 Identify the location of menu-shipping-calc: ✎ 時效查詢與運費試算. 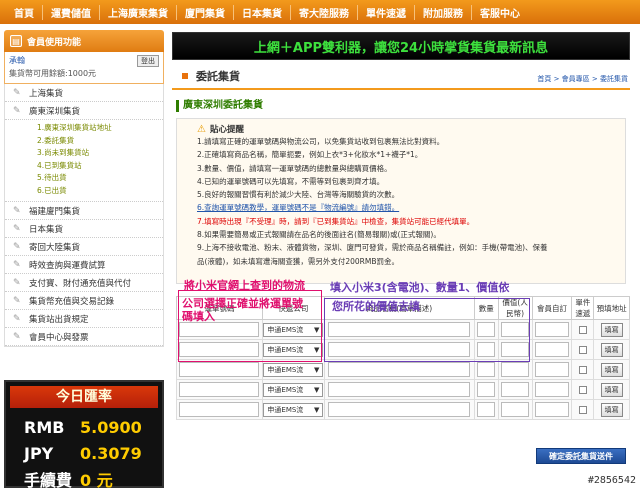
(84, 265).